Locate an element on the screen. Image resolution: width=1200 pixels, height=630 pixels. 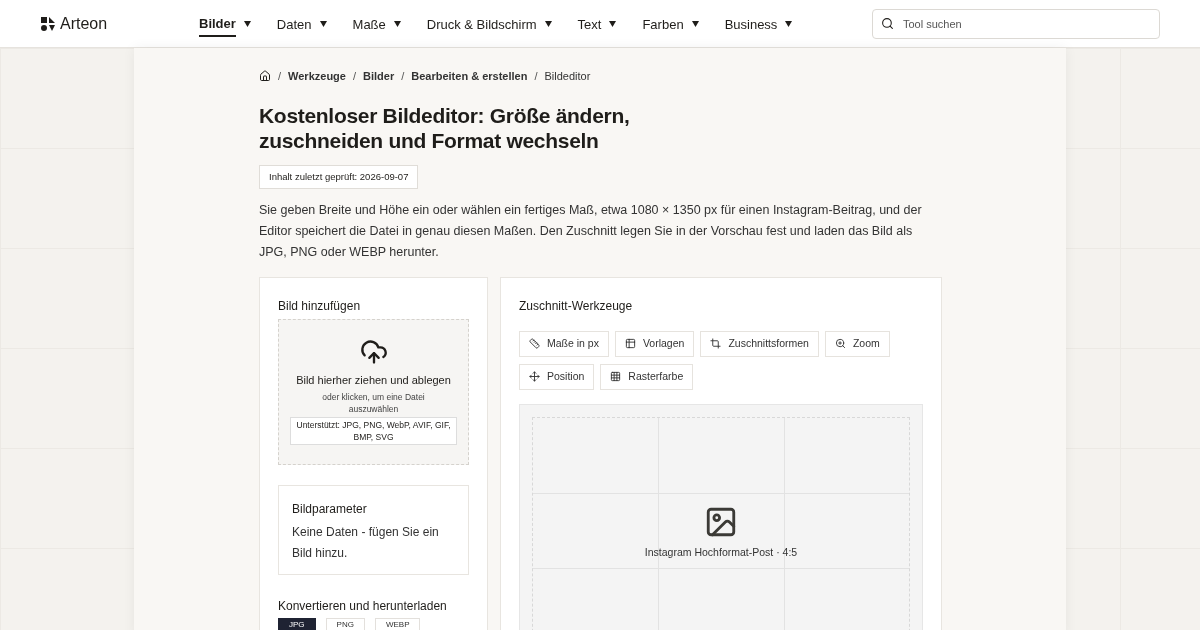
dropzone-title: Bild hierher ziehen und ablegen is located at coordinates (373, 380).